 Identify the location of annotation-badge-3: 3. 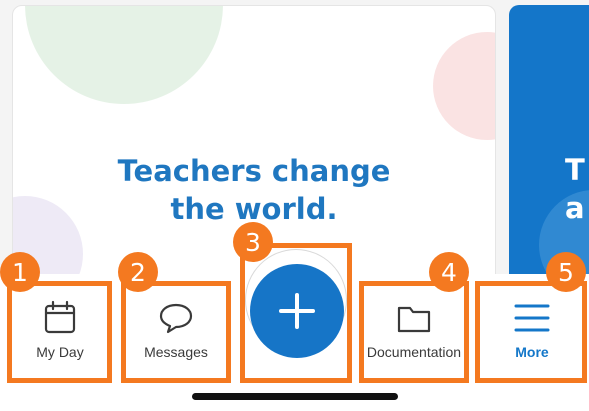
(253, 242).